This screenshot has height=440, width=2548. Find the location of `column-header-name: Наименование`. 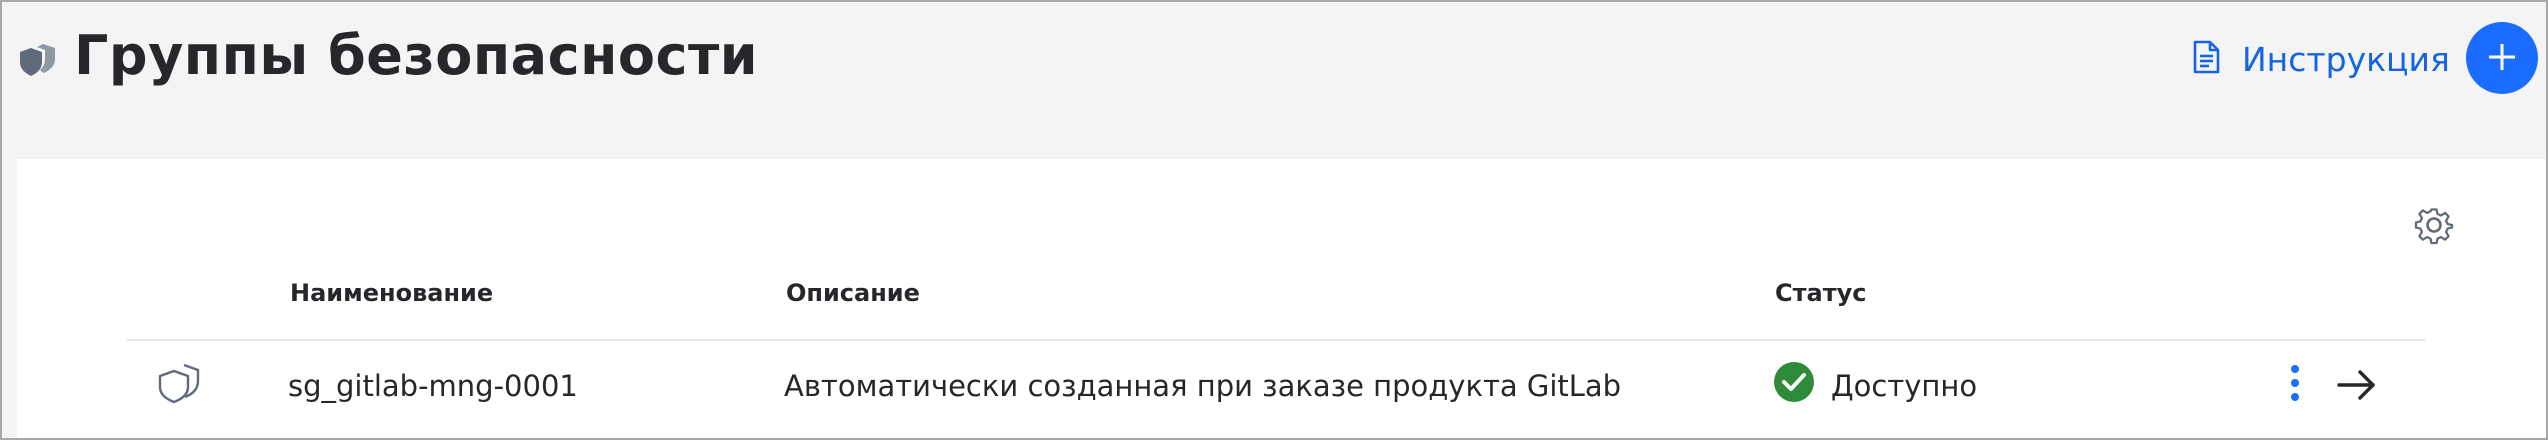

column-header-name: Наименование is located at coordinates (391, 293).